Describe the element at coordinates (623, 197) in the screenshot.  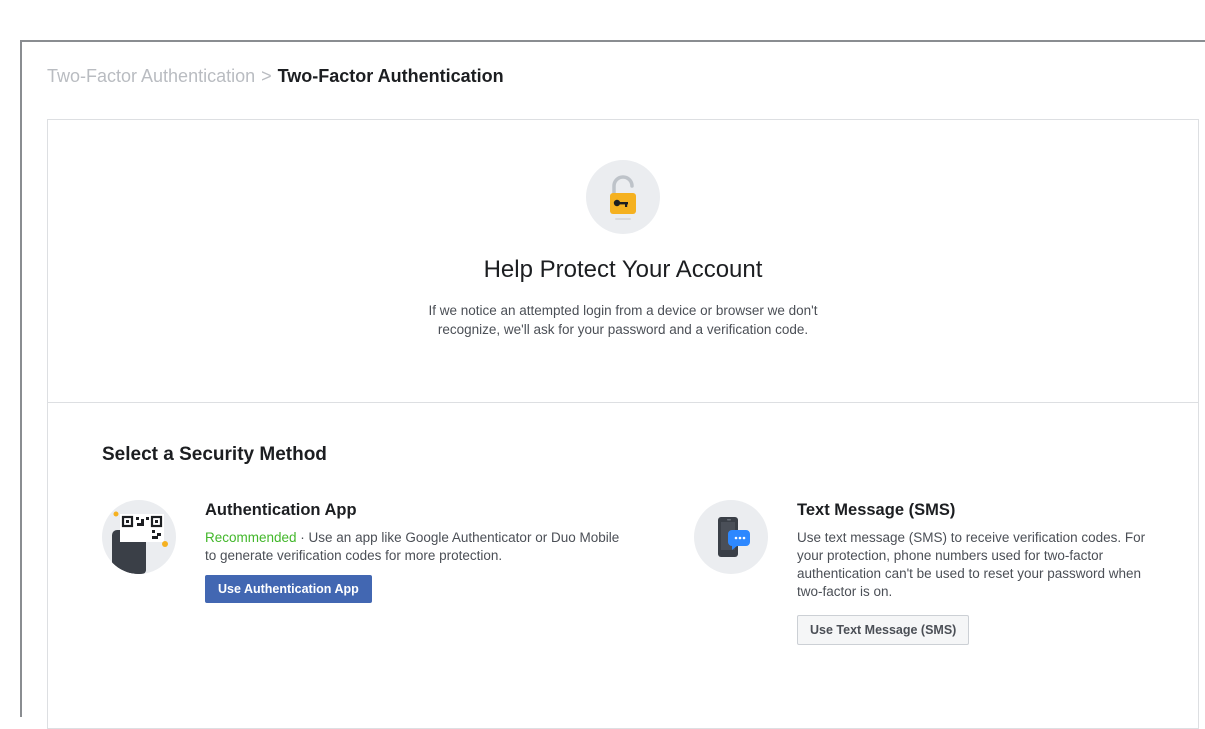
I see `padlock-key-icon` at that location.